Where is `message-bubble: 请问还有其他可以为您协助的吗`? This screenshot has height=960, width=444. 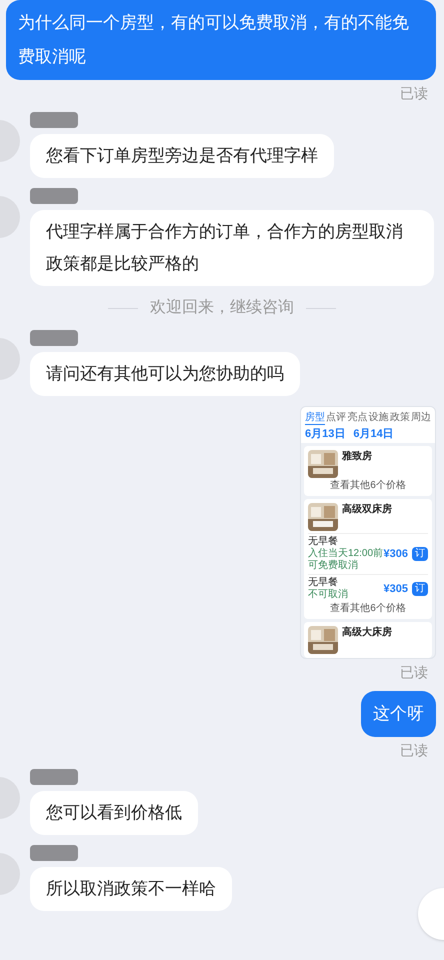
message-bubble: 请问还有其他可以为您协助的吗 is located at coordinates (165, 374).